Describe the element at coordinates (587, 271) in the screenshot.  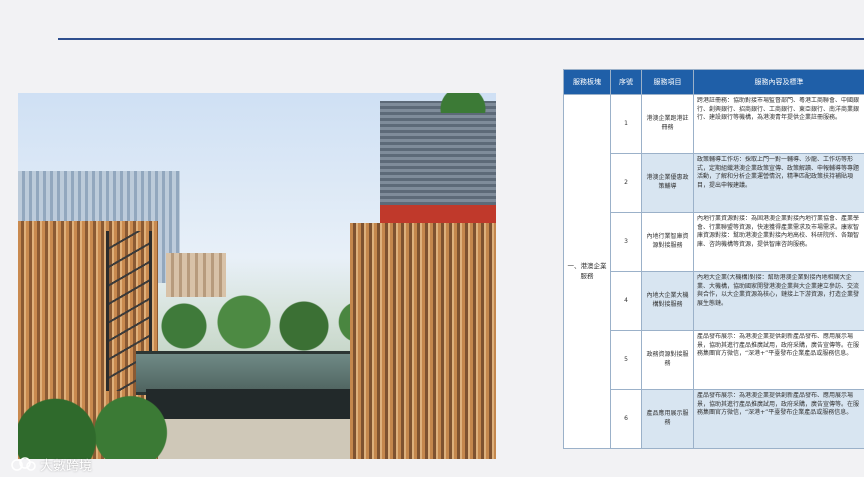
I see `service-block-cell: 一、港澳企業服務` at that location.